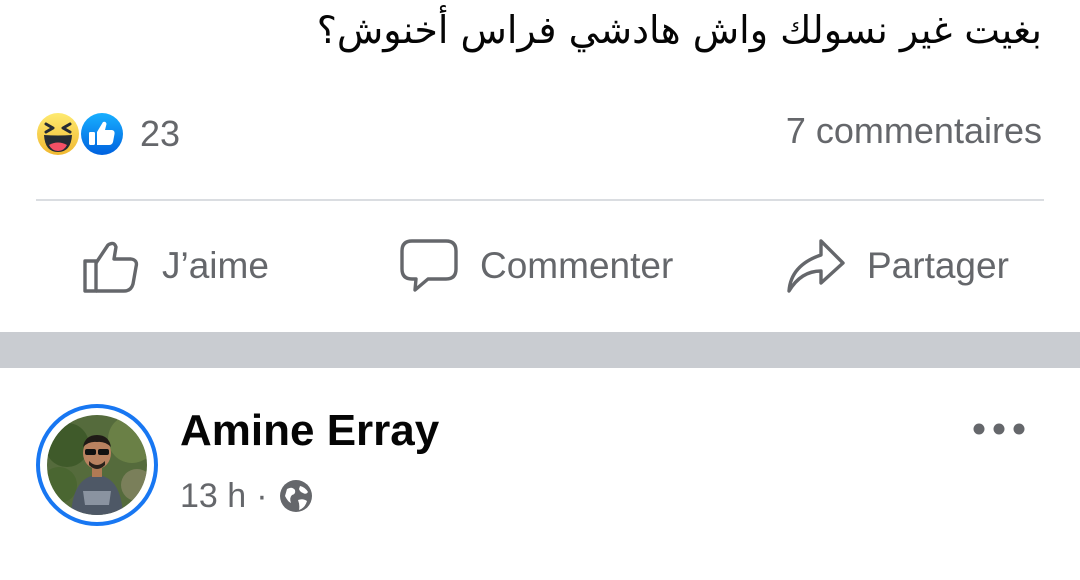  What do you see at coordinates (309, 431) in the screenshot?
I see `author-name: Amine Erray` at bounding box center [309, 431].